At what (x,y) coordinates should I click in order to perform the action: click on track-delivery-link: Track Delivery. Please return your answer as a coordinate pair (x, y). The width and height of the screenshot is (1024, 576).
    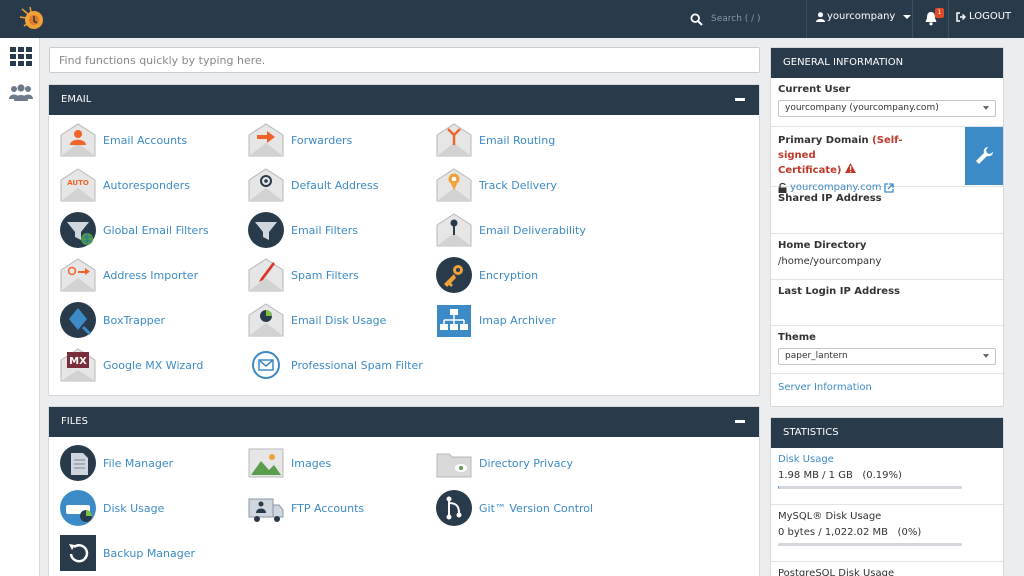
    Looking at the image, I should click on (496, 185).